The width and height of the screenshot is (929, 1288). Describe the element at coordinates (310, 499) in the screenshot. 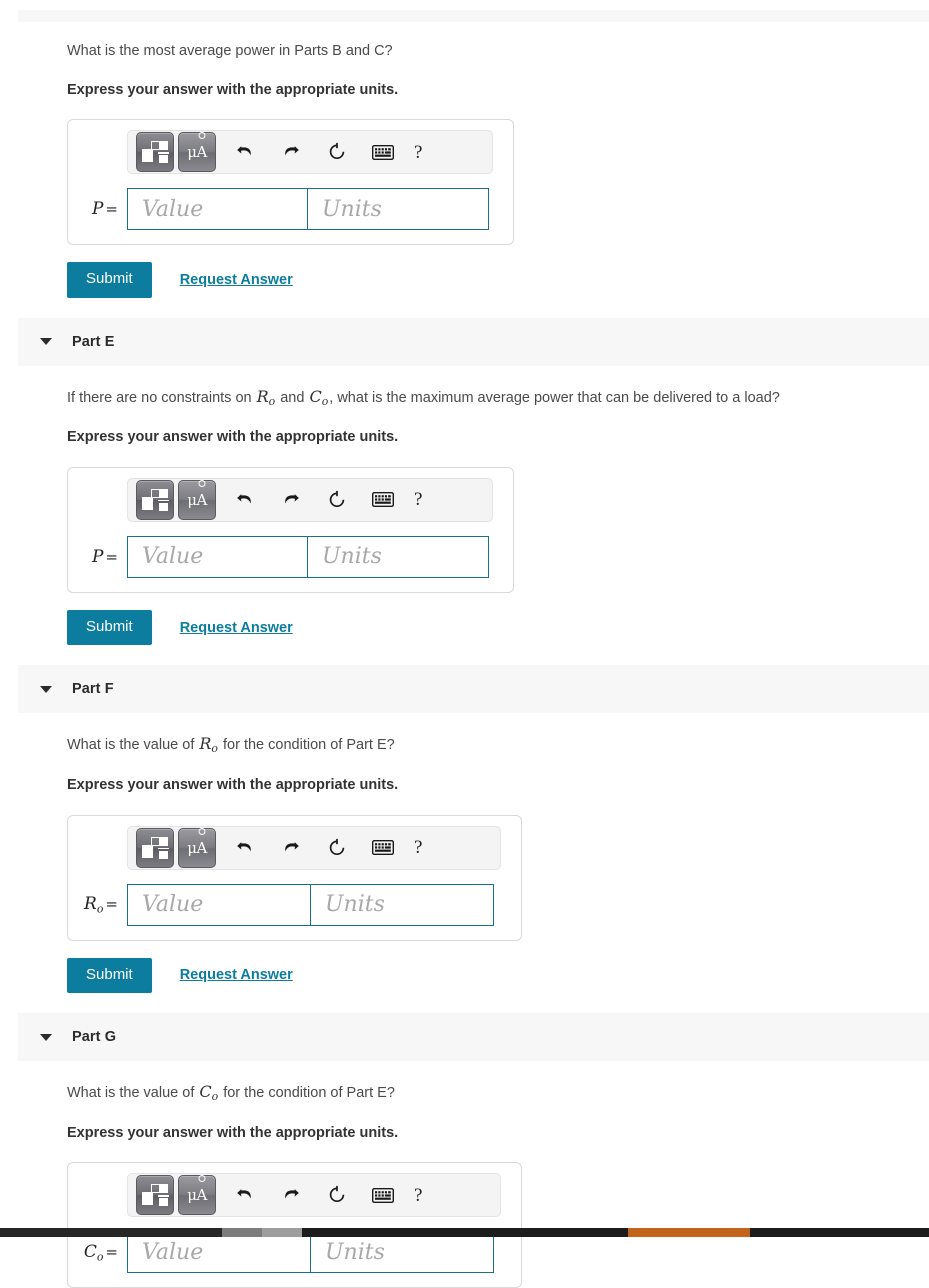

I see `math-toolbar-e: μA ?` at that location.